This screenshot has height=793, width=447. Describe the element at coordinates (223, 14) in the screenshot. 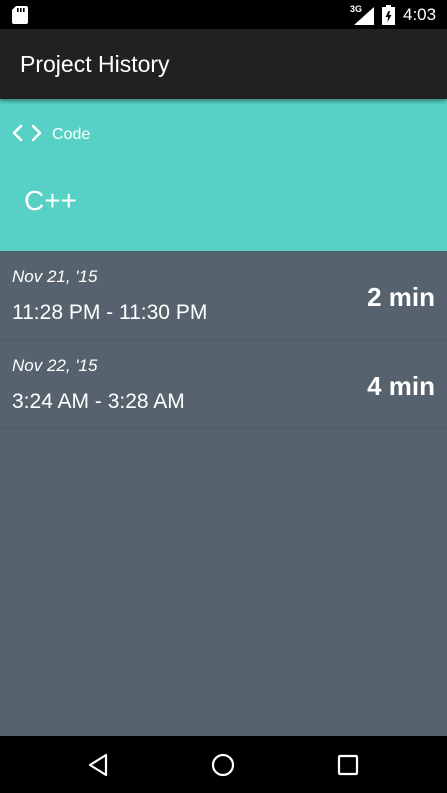

I see `status-bar: 3G 4:03` at that location.